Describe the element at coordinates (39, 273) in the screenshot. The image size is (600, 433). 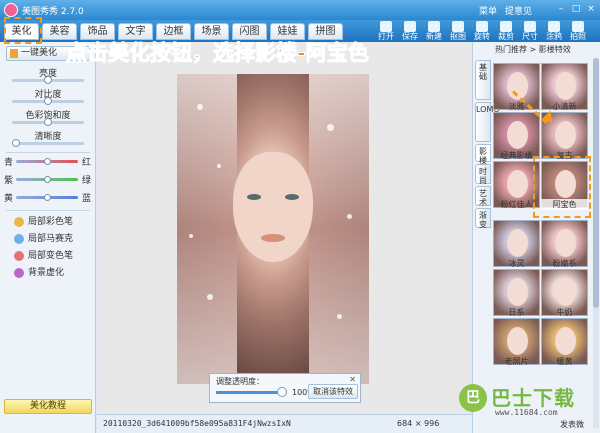
I see `background-blur: 背景虚化` at that location.